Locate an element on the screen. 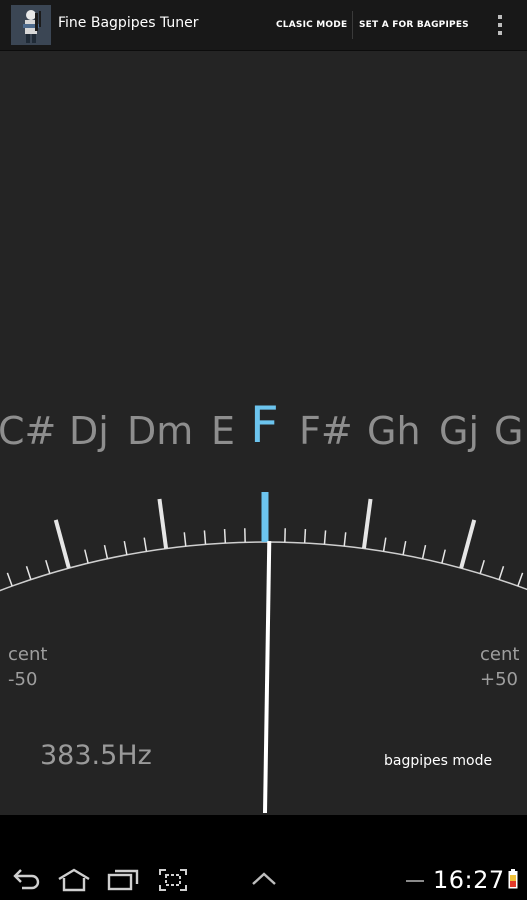  recent-apps-icon is located at coordinates (123, 880).